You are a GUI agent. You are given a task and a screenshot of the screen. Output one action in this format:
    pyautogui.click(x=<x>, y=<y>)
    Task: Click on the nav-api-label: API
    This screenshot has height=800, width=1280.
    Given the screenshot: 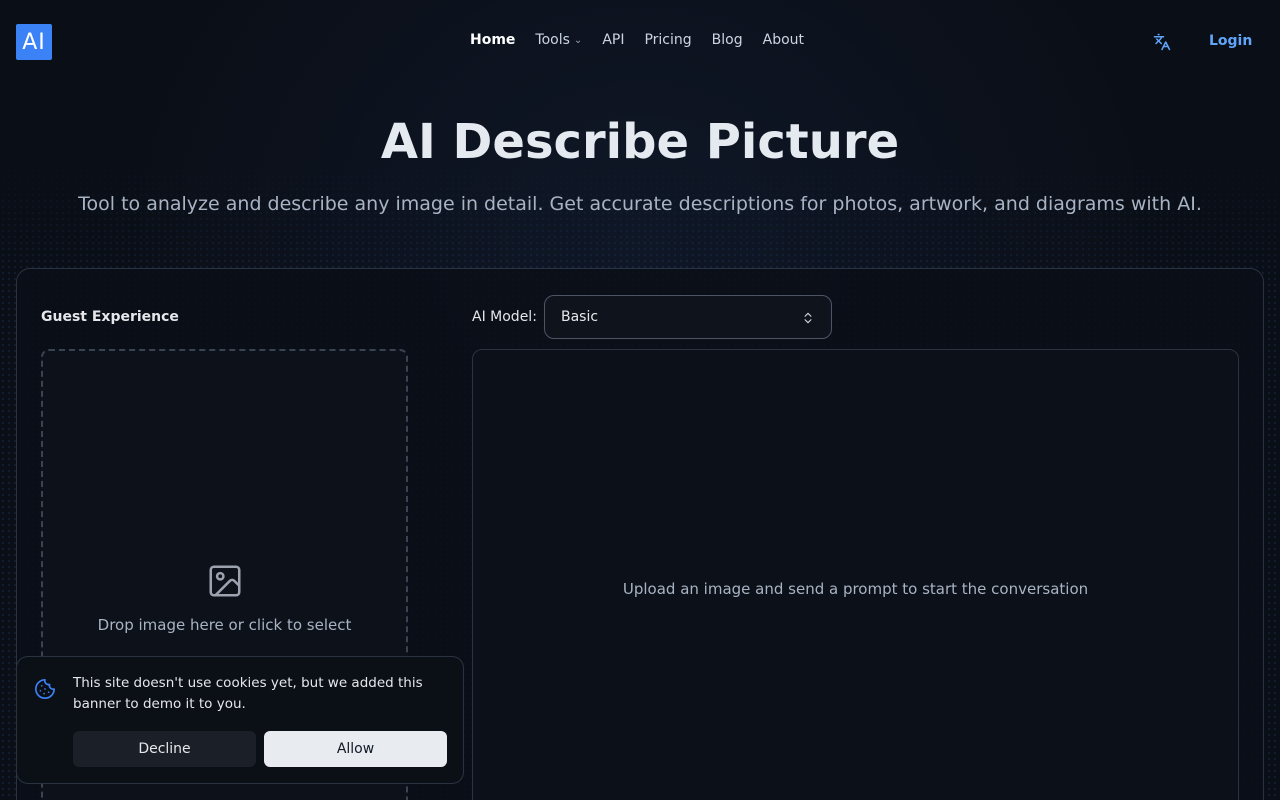 What is the action you would take?
    pyautogui.click(x=613, y=40)
    